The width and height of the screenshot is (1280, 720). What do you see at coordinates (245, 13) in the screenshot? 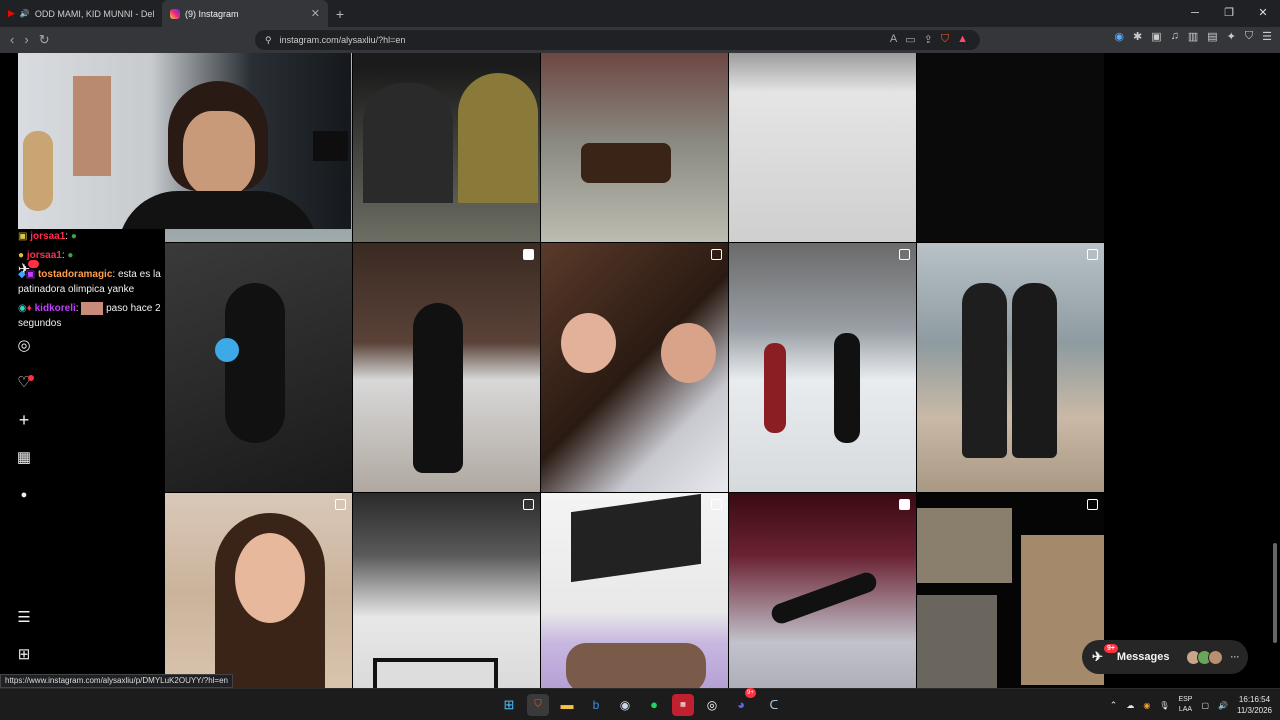
I see `tab-instagram: (9) Instagram ✕` at bounding box center [245, 13].